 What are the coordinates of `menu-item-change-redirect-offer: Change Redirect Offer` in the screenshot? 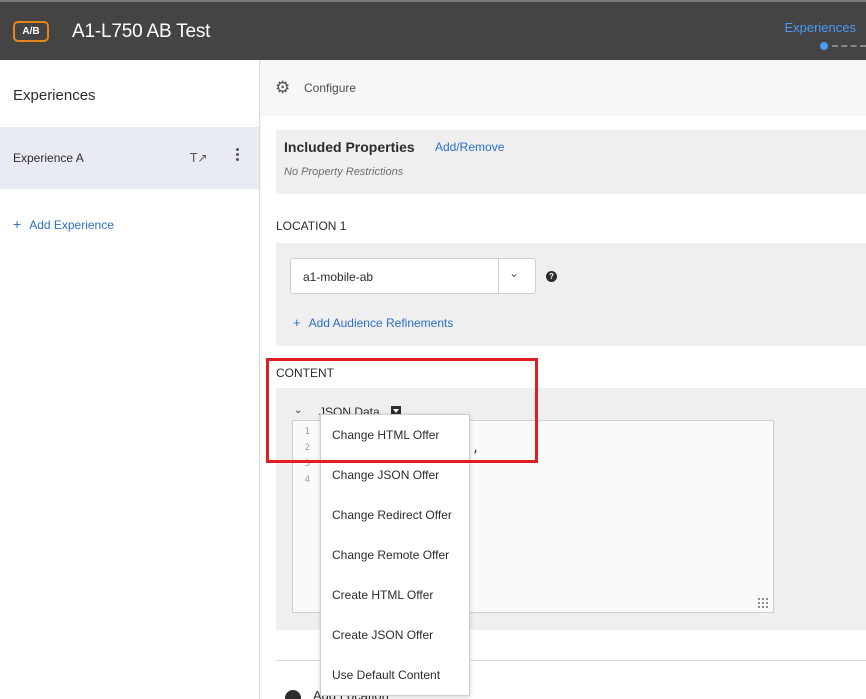 It's located at (395, 515).